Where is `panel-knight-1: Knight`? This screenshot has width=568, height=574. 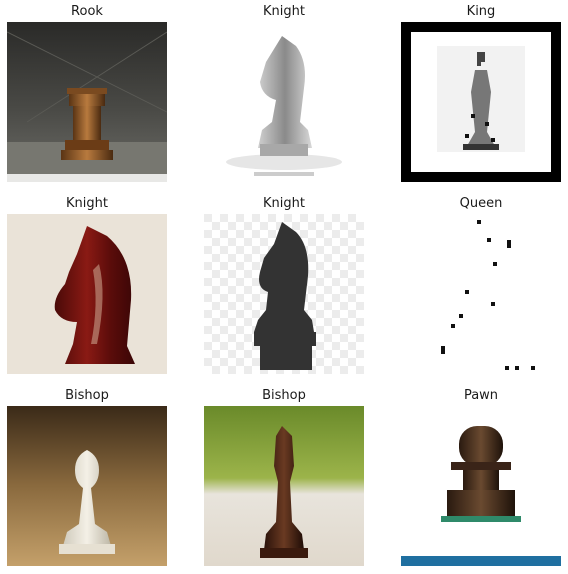 panel-knight-1: Knight is located at coordinates (284, 92).